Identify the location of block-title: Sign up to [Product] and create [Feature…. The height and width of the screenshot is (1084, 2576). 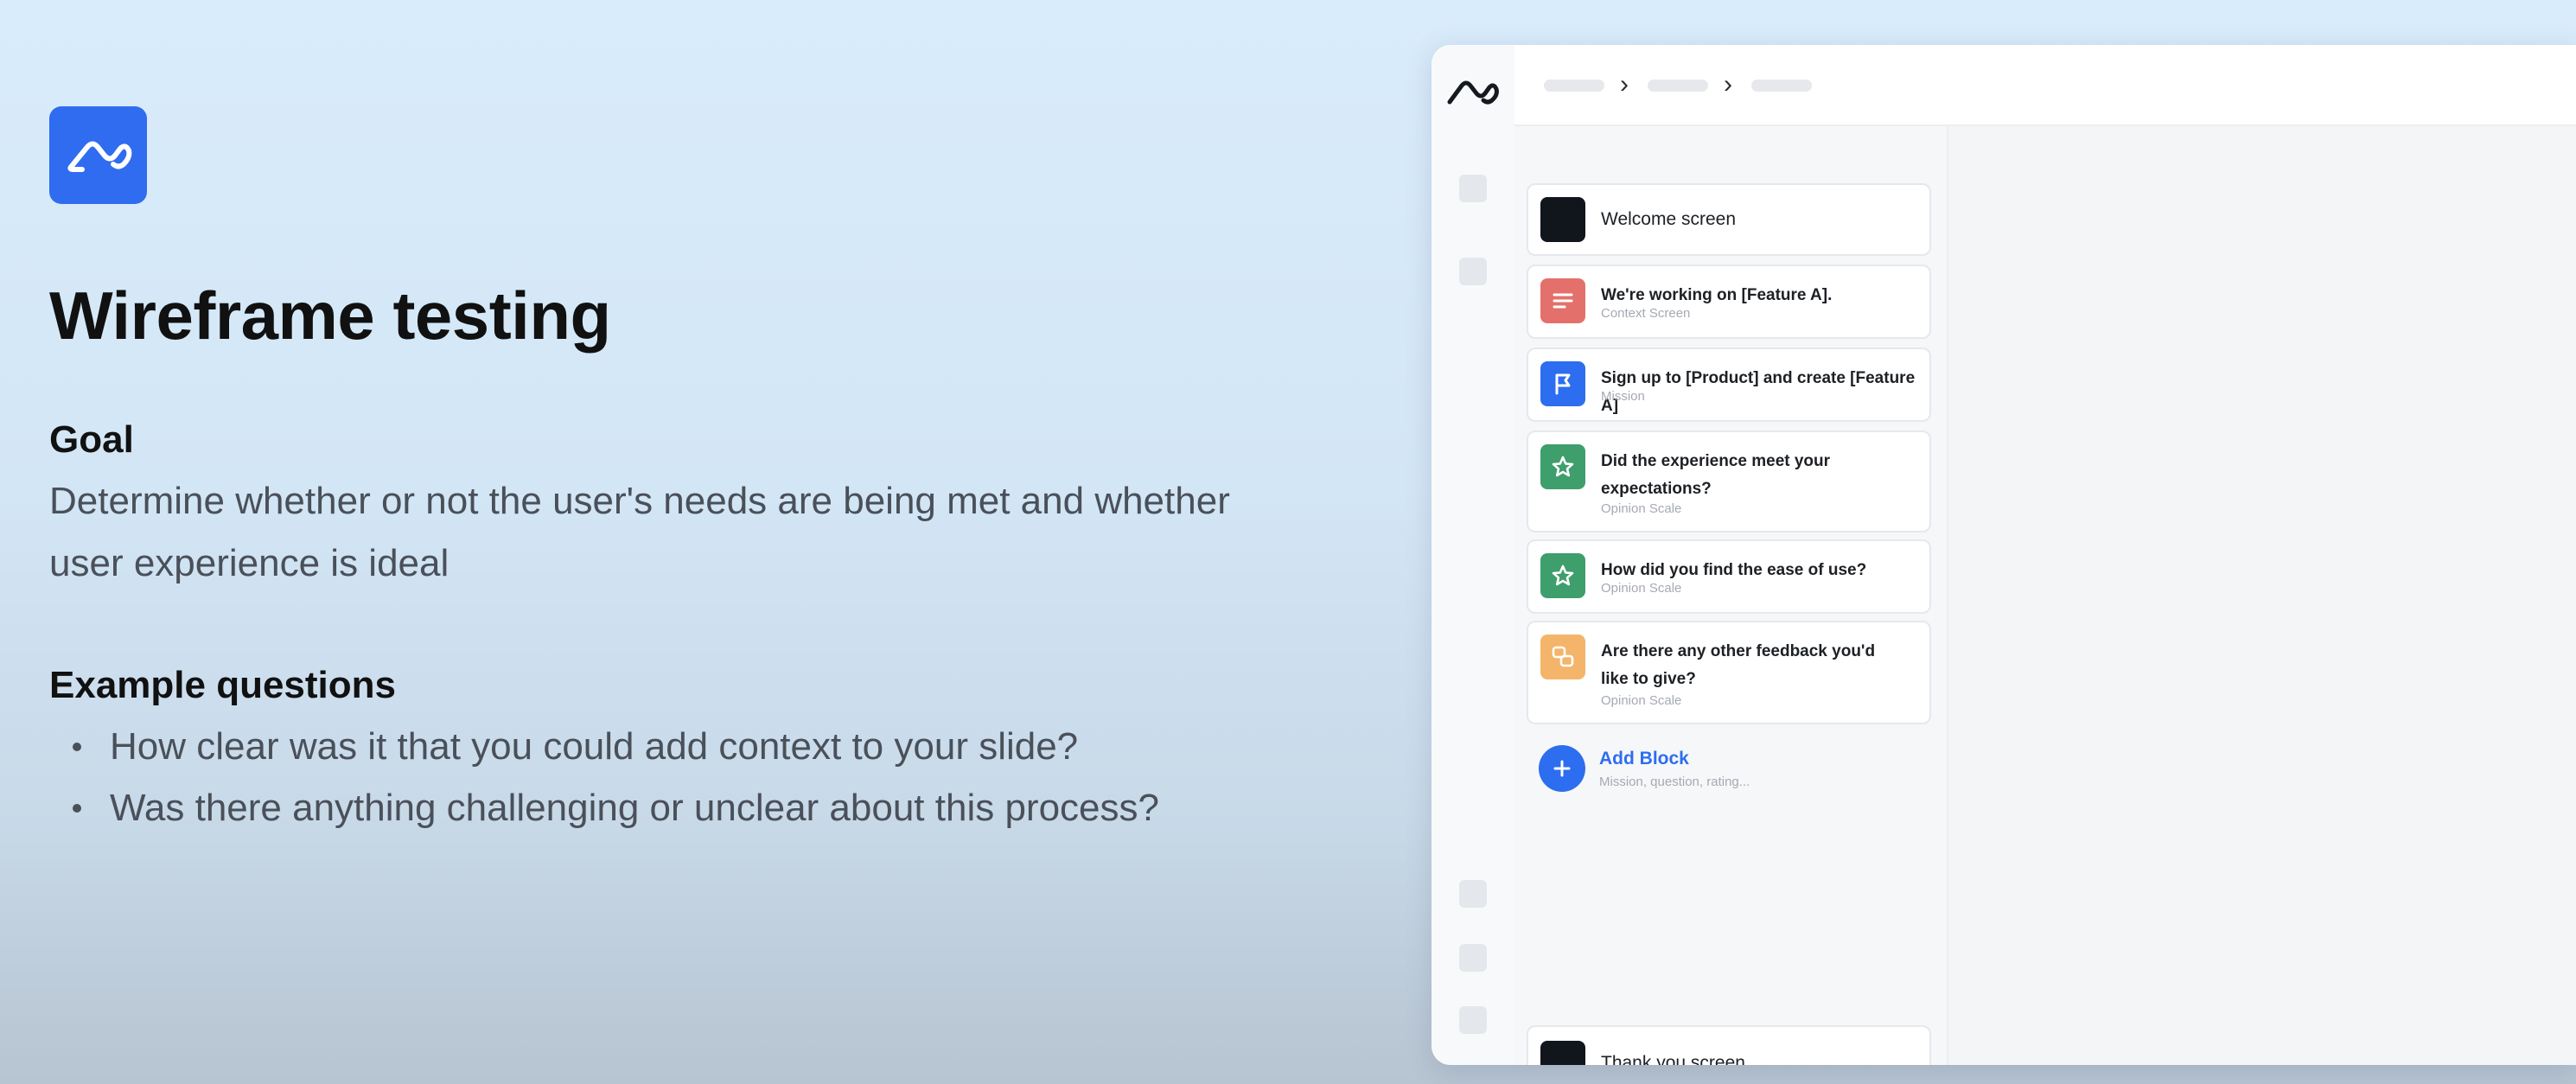
(1758, 392).